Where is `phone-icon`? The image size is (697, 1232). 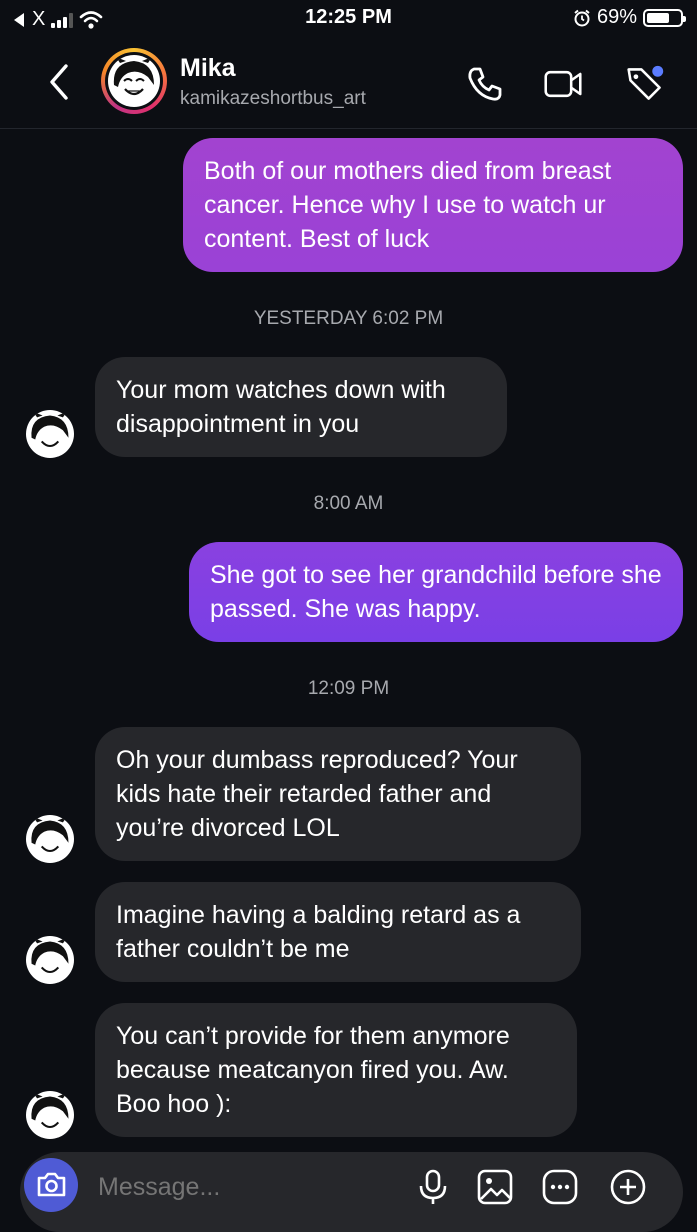 phone-icon is located at coordinates (485, 84).